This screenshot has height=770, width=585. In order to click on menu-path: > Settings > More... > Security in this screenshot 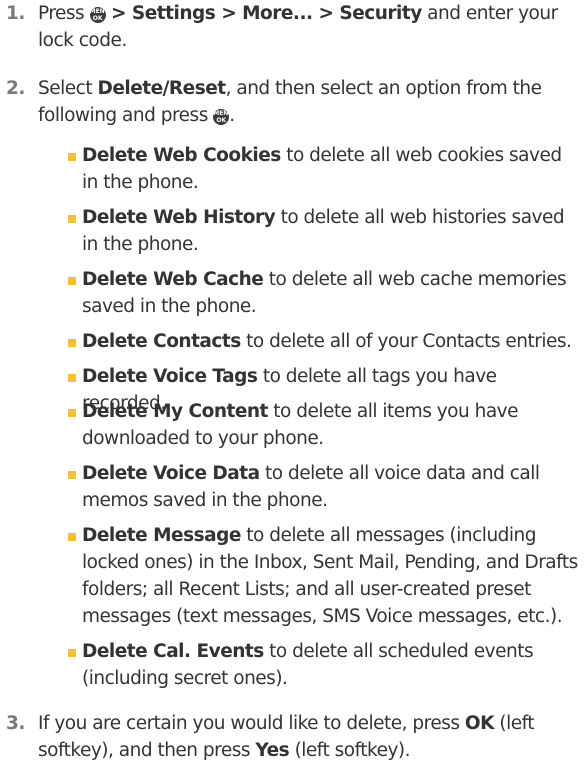, I will do `click(266, 13)`.